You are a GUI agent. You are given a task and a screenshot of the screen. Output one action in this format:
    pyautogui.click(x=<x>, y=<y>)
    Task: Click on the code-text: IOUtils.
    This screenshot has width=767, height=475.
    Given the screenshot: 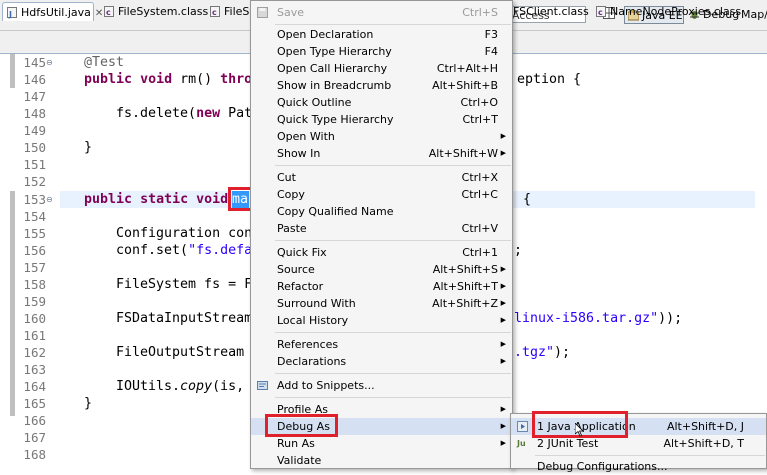 What is the action you would take?
    pyautogui.click(x=148, y=386)
    